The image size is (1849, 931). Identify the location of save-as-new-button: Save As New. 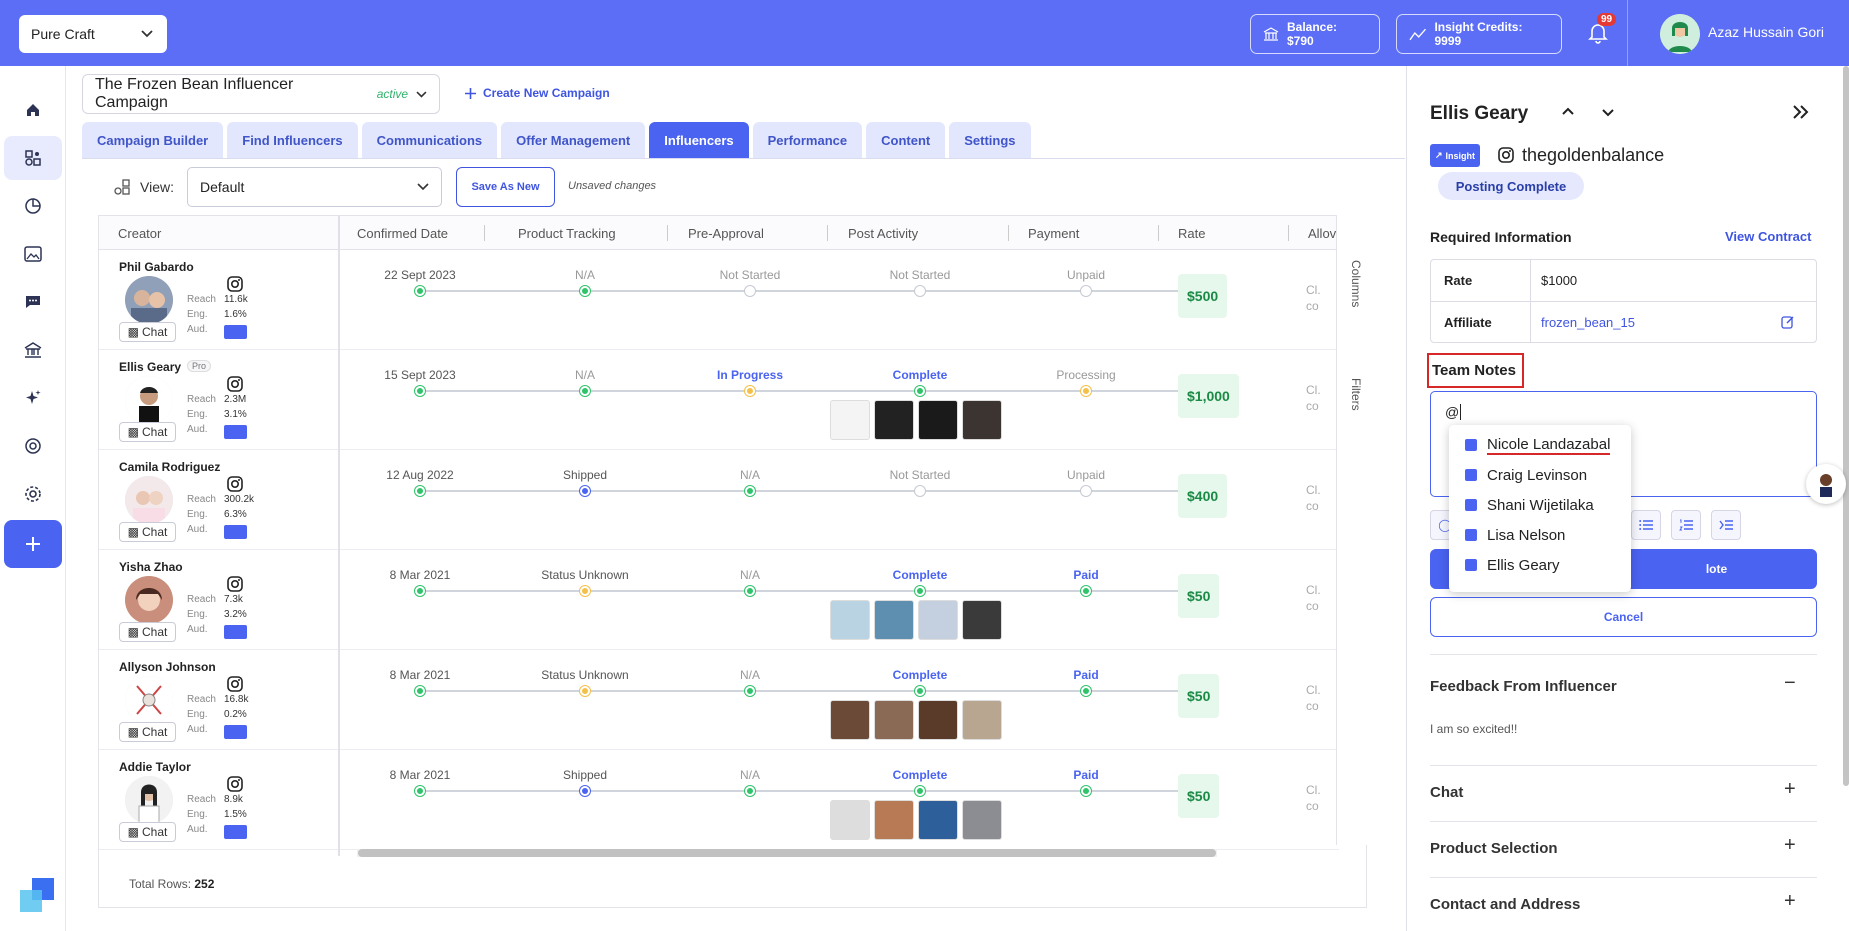
(505, 187).